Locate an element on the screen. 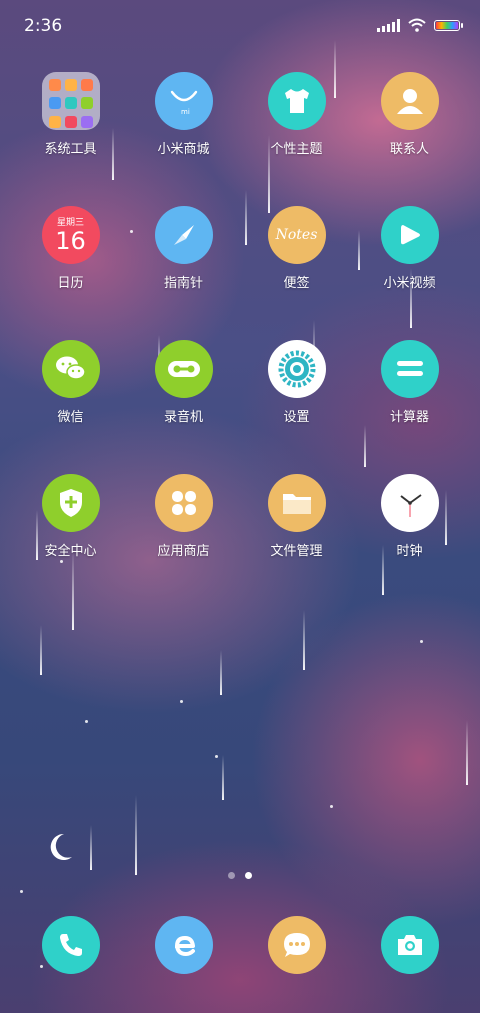 The image size is (480, 1013). app-mi-video: 小米视频 is located at coordinates (409, 248).